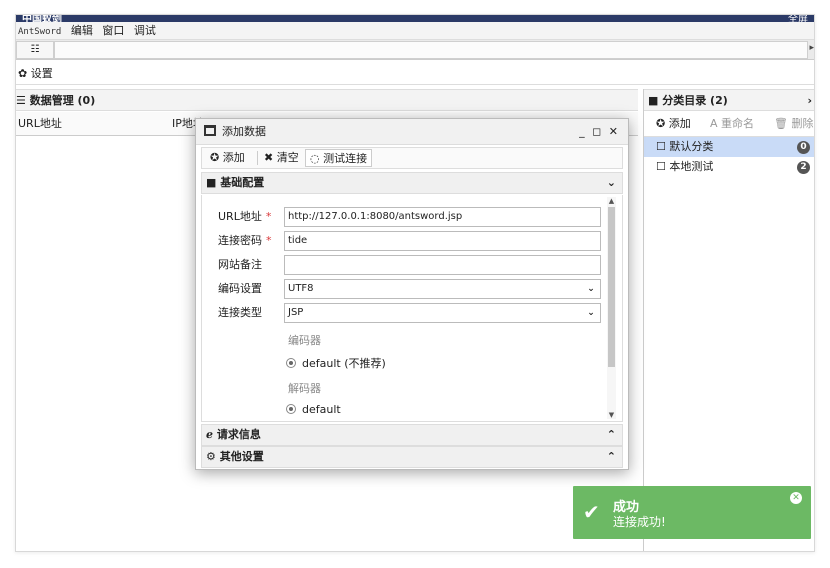  I want to click on url-label: URL地址 *, so click(245, 216).